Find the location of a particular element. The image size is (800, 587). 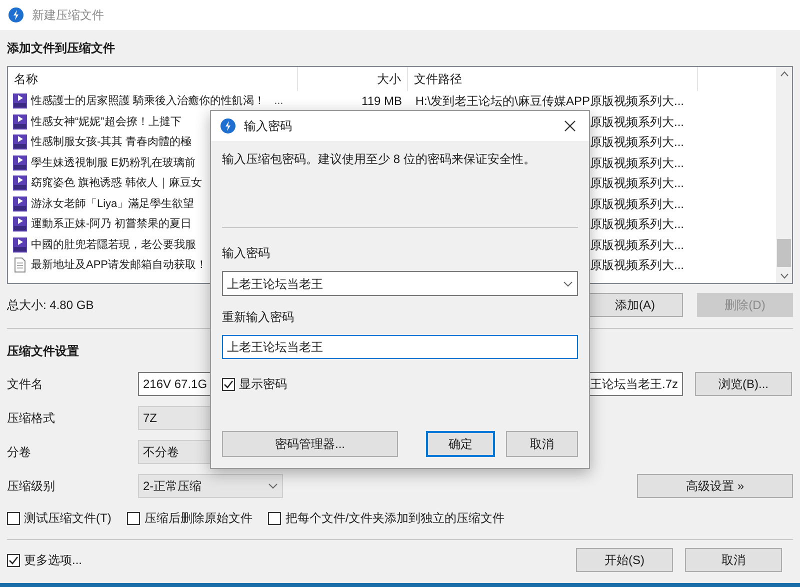

file-name: 性感制服女孩-其其 青春肉體的極 is located at coordinates (111, 142).